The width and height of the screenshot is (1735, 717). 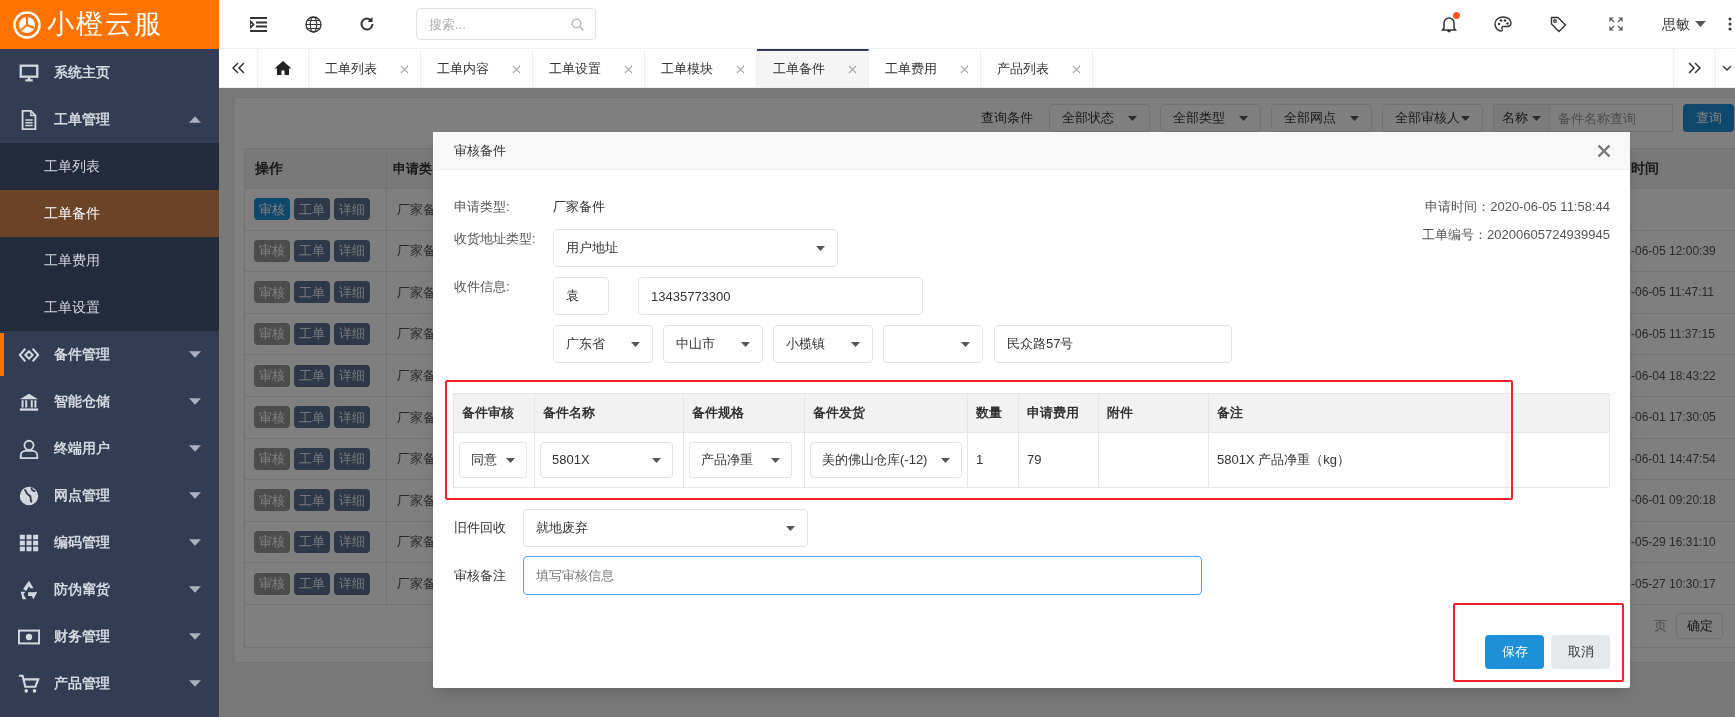 What do you see at coordinates (109, 495) in the screenshot?
I see `sidebar-item: 网点管理` at bounding box center [109, 495].